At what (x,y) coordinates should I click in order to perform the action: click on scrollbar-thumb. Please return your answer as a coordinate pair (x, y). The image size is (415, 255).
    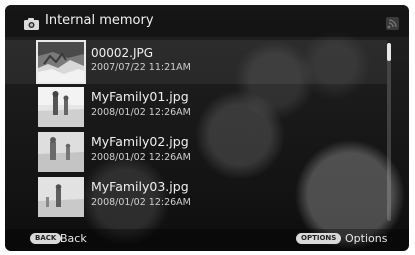
    Looking at the image, I should click on (389, 52).